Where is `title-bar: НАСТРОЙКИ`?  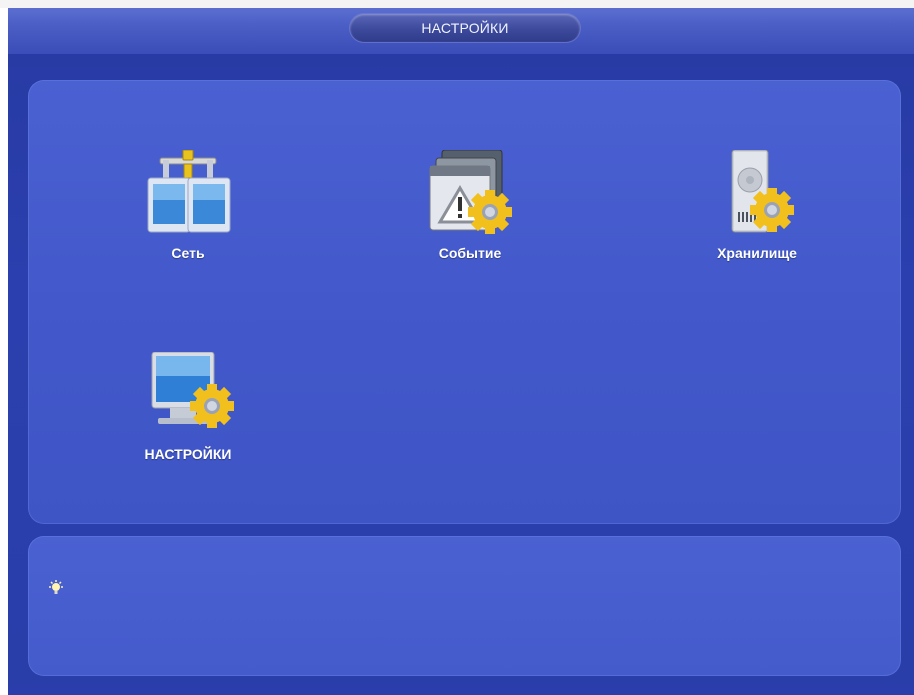 title-bar: НАСТРОЙКИ is located at coordinates (461, 31).